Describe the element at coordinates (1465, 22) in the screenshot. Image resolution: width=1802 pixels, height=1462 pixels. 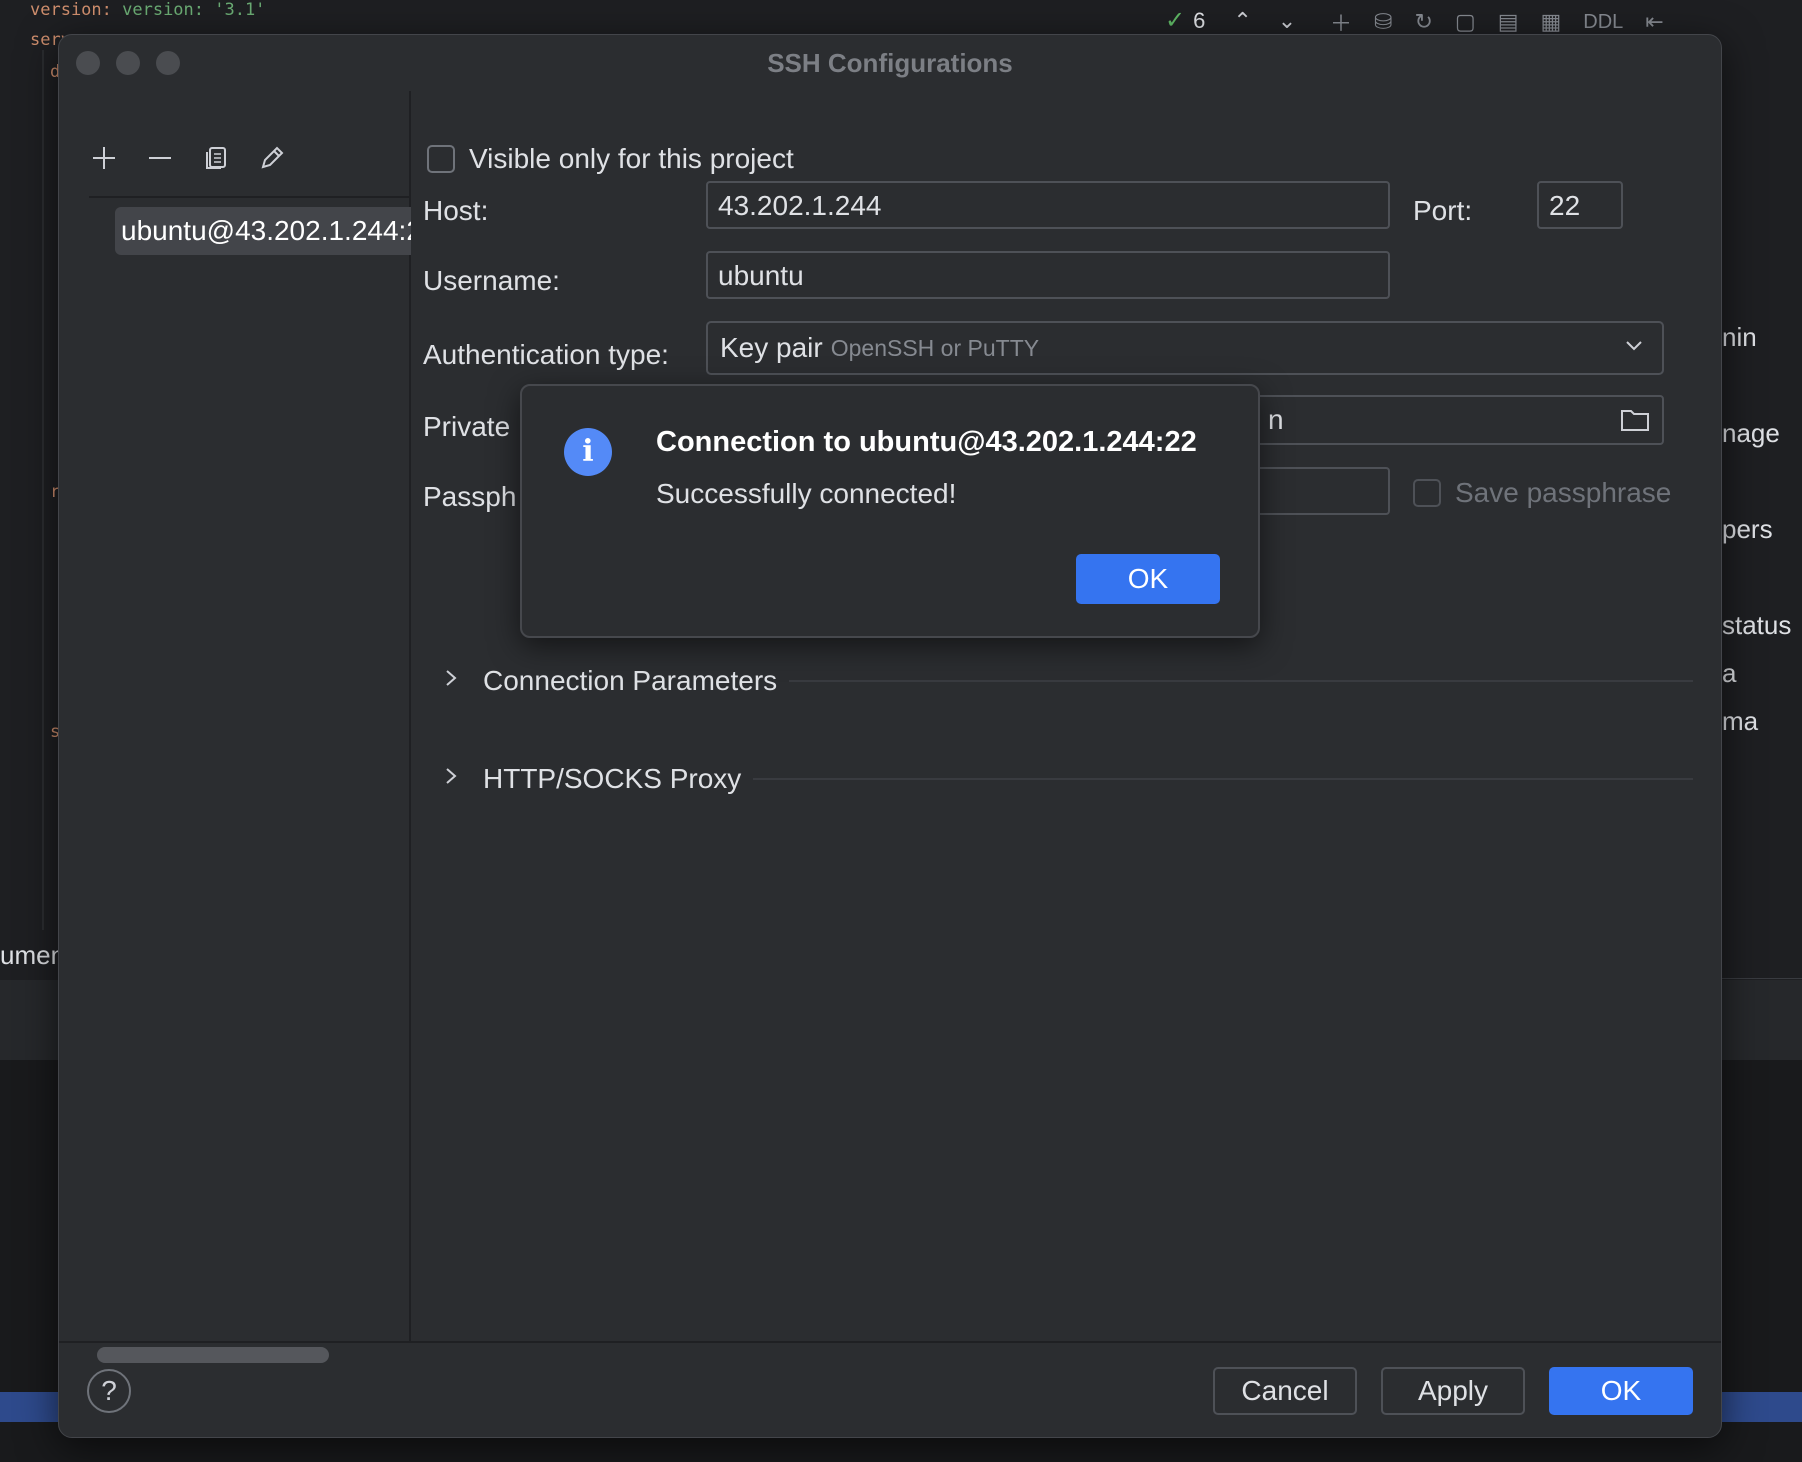
I see `stop-icon: ▢` at that location.